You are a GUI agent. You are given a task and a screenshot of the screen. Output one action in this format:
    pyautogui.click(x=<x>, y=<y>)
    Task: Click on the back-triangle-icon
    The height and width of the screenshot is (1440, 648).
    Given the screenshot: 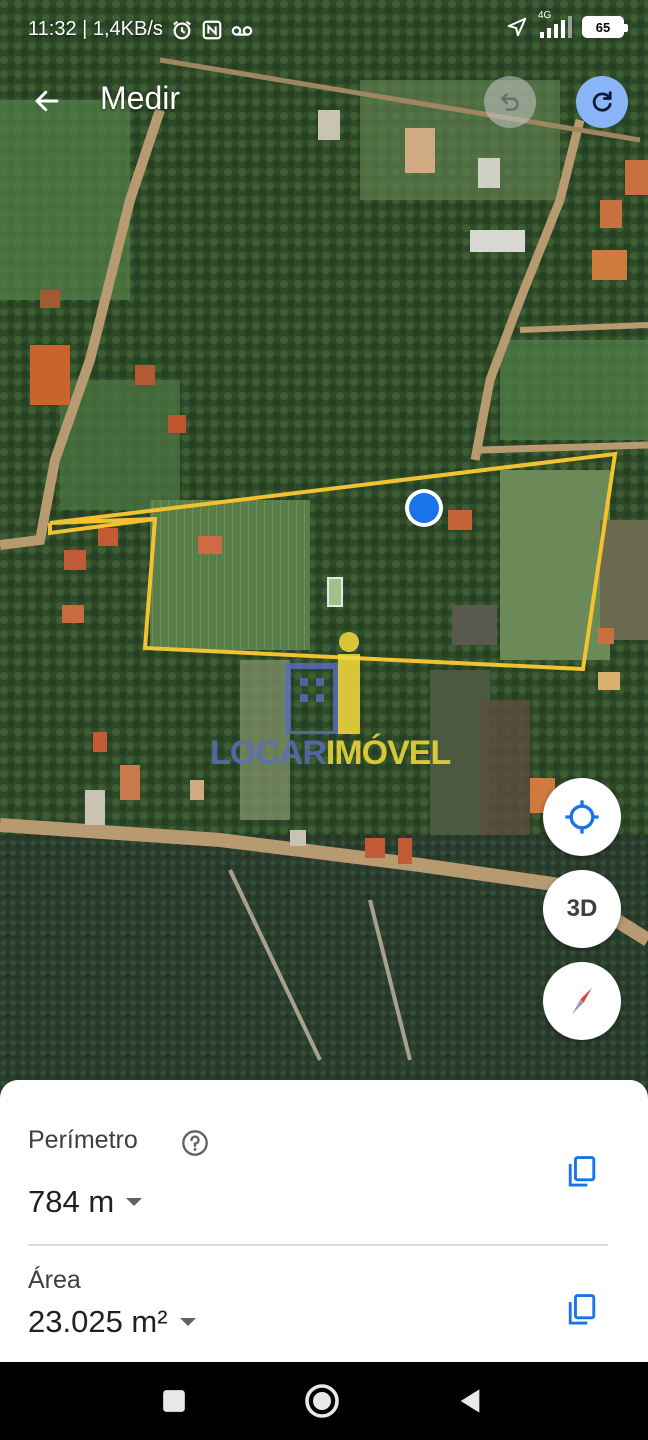 What is the action you would take?
    pyautogui.click(x=470, y=1401)
    